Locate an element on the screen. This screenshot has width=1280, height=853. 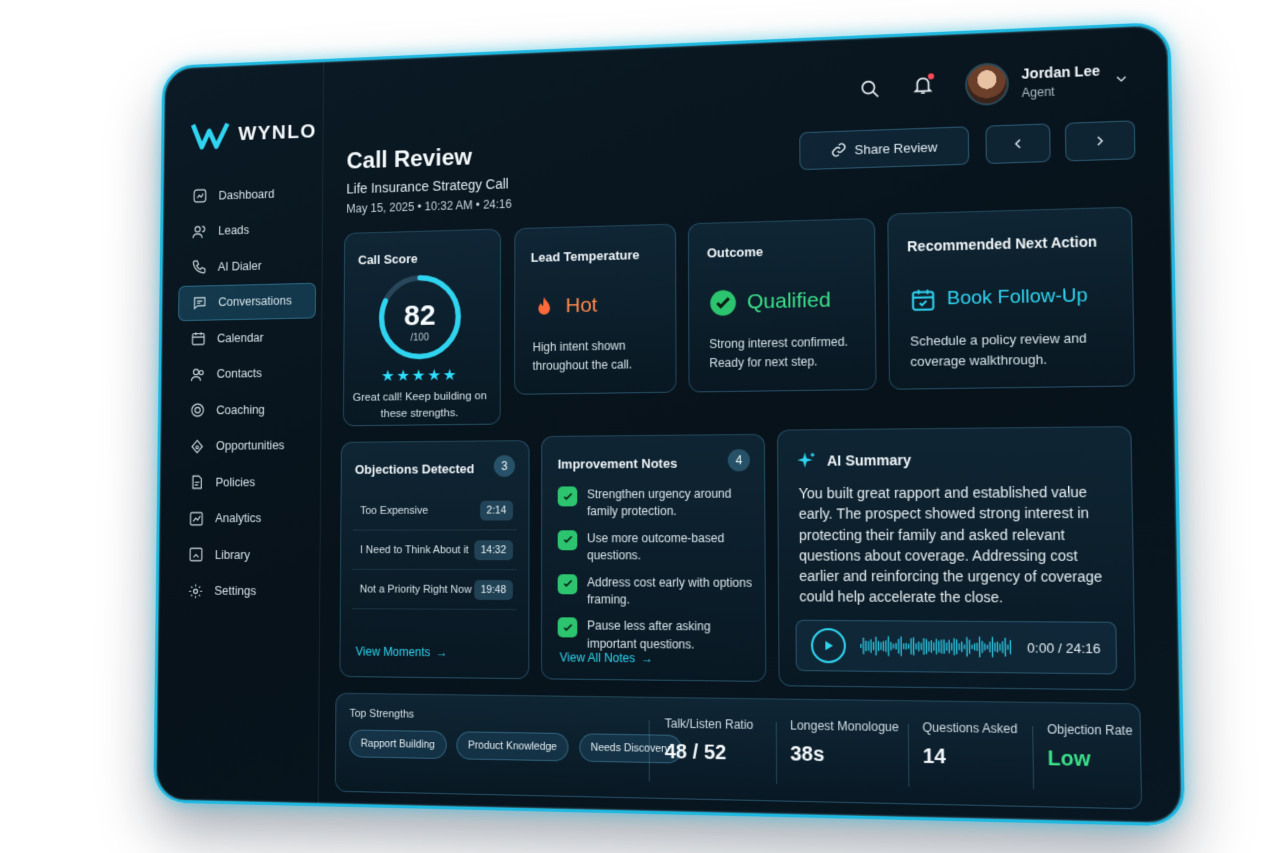
sidebar-item-opportunities: Opportunities is located at coordinates (245, 445).